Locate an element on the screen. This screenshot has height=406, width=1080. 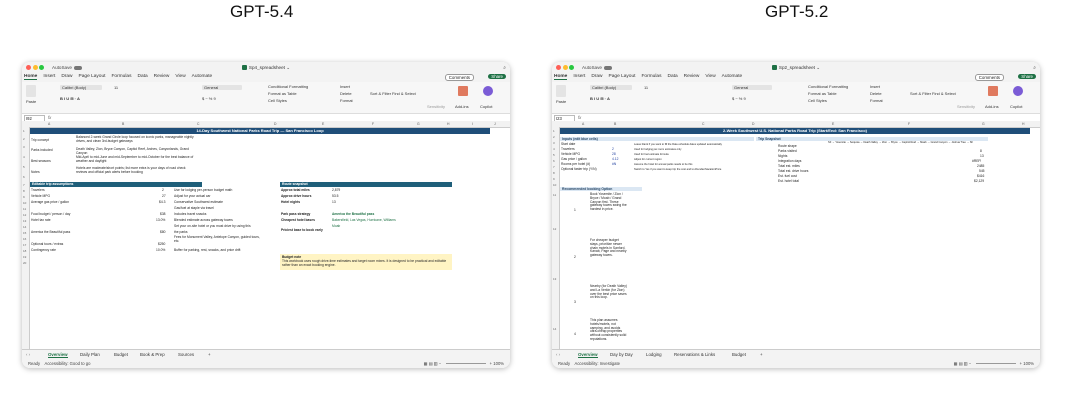
snapshot-label: Cheapest hotel bases is located at coordinates (298, 220).